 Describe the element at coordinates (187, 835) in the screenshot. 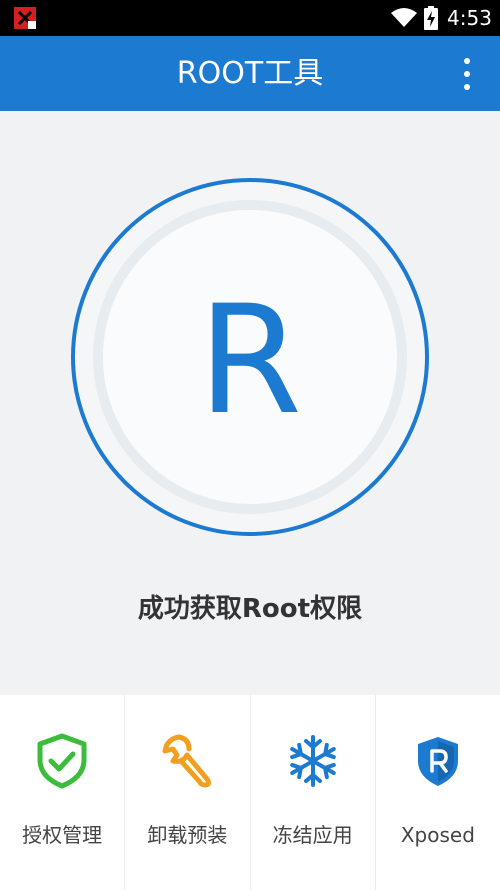

I see `tool-label: 卸载预装` at that location.